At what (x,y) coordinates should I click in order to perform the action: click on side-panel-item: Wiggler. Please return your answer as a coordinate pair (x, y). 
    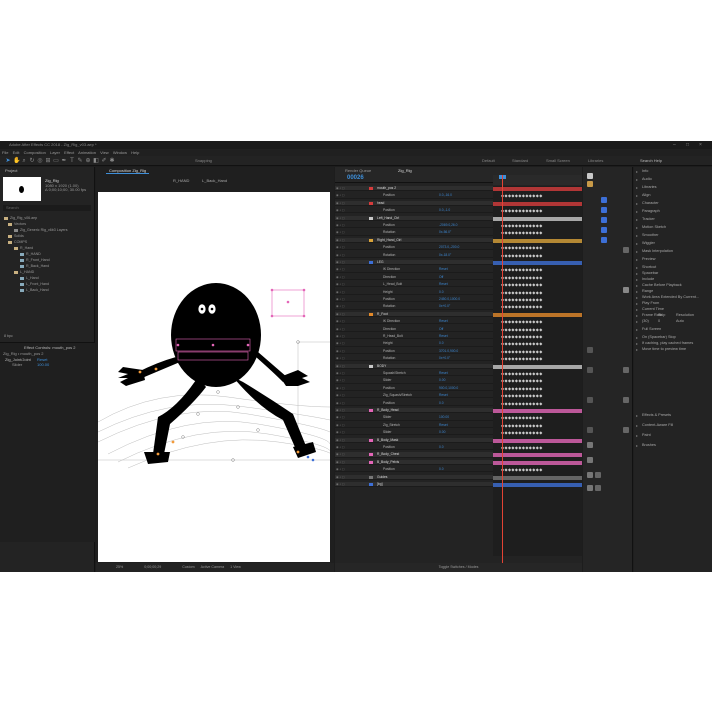
    Looking at the image, I should click on (648, 243).